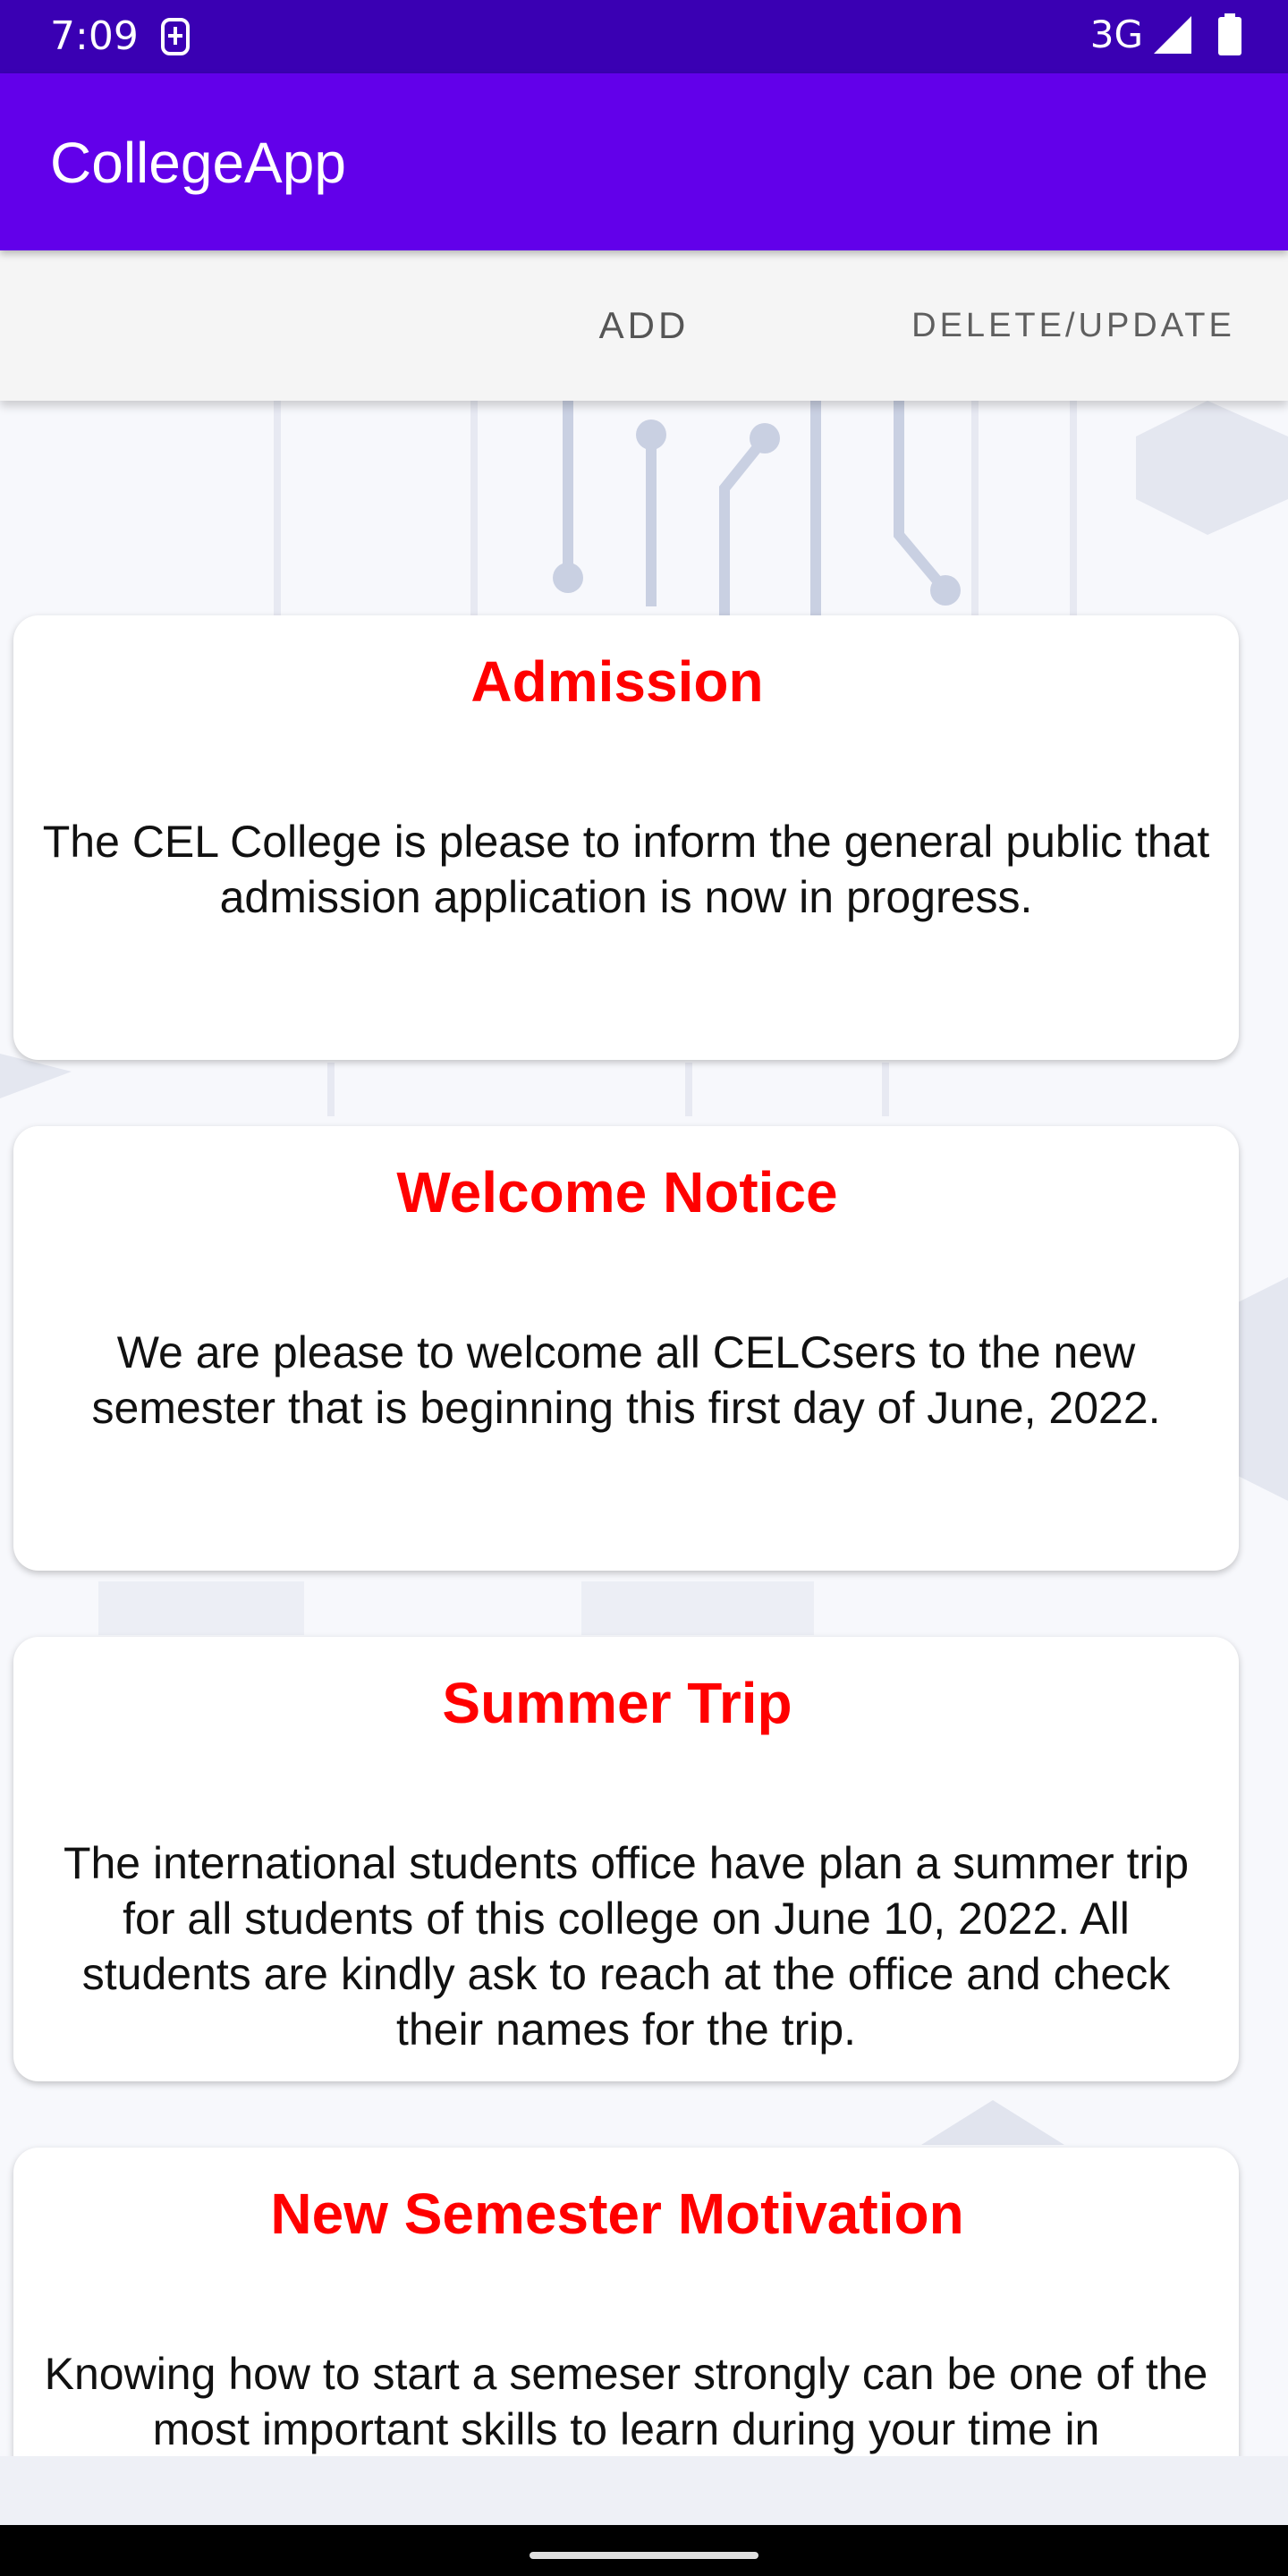  I want to click on home-gesture-handle, so click(644, 2555).